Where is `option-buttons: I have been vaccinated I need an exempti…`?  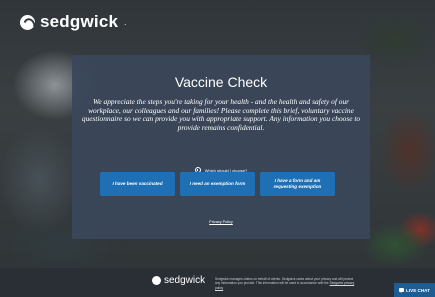 option-buttons: I have been vaccinated I need an exempti… is located at coordinates (217, 184).